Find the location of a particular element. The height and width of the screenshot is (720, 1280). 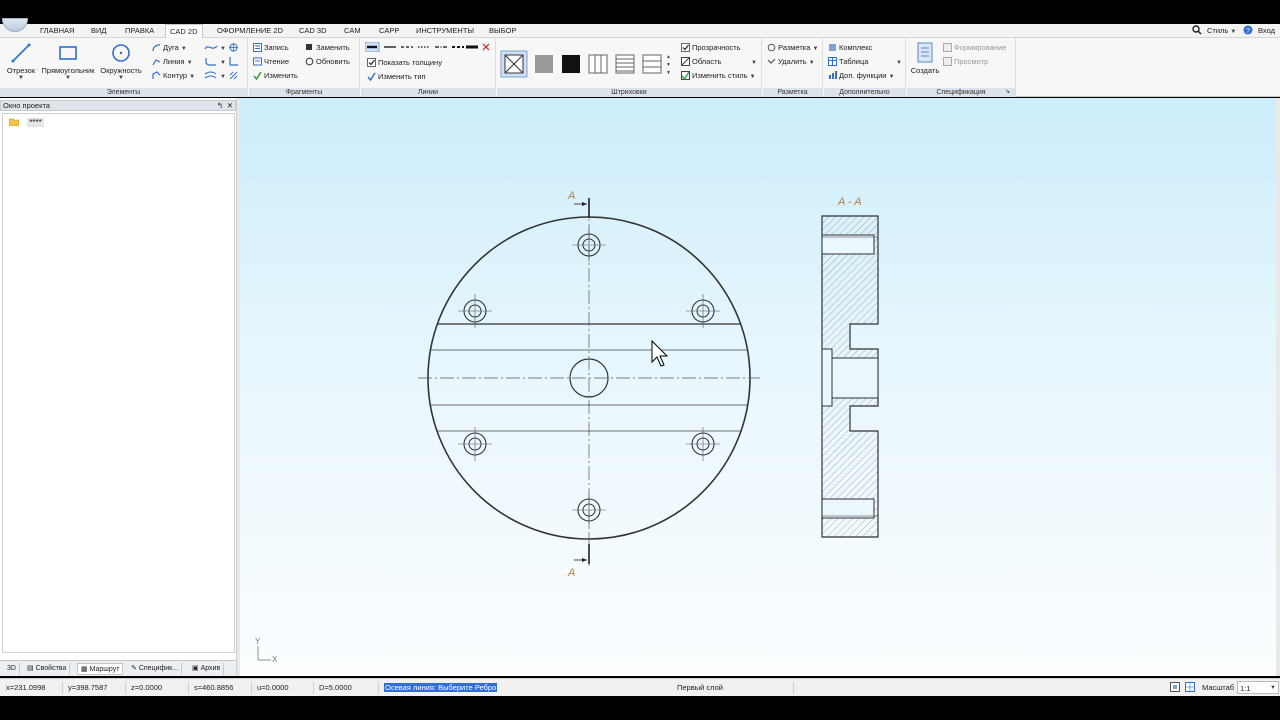

section-mark-bottom: A is located at coordinates (578, 561).